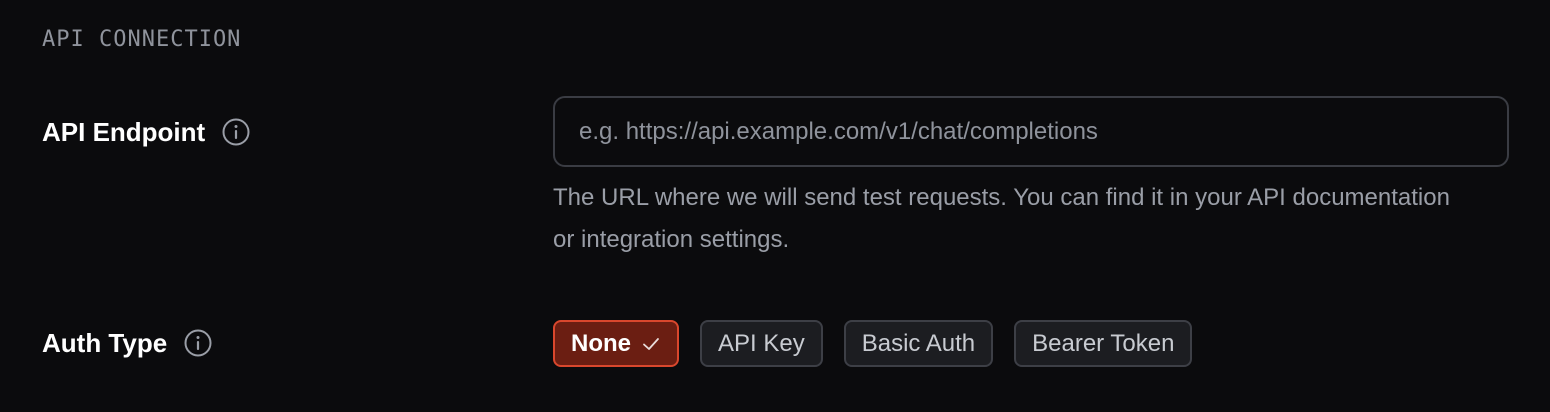 This screenshot has height=412, width=1550. I want to click on section-title: API CONNECTION, so click(142, 39).